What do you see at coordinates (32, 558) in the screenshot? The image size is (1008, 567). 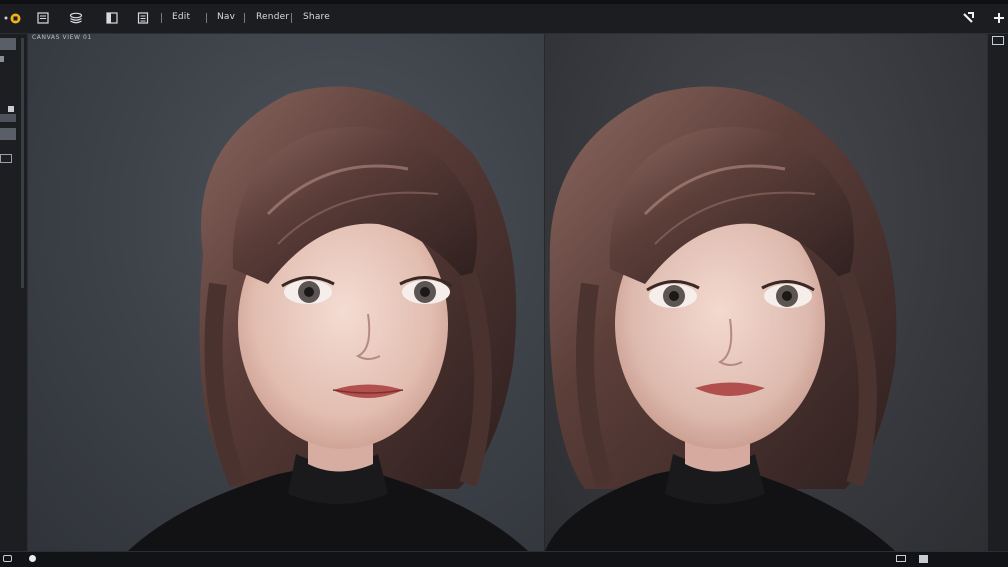 I see `status-dot-icon` at bounding box center [32, 558].